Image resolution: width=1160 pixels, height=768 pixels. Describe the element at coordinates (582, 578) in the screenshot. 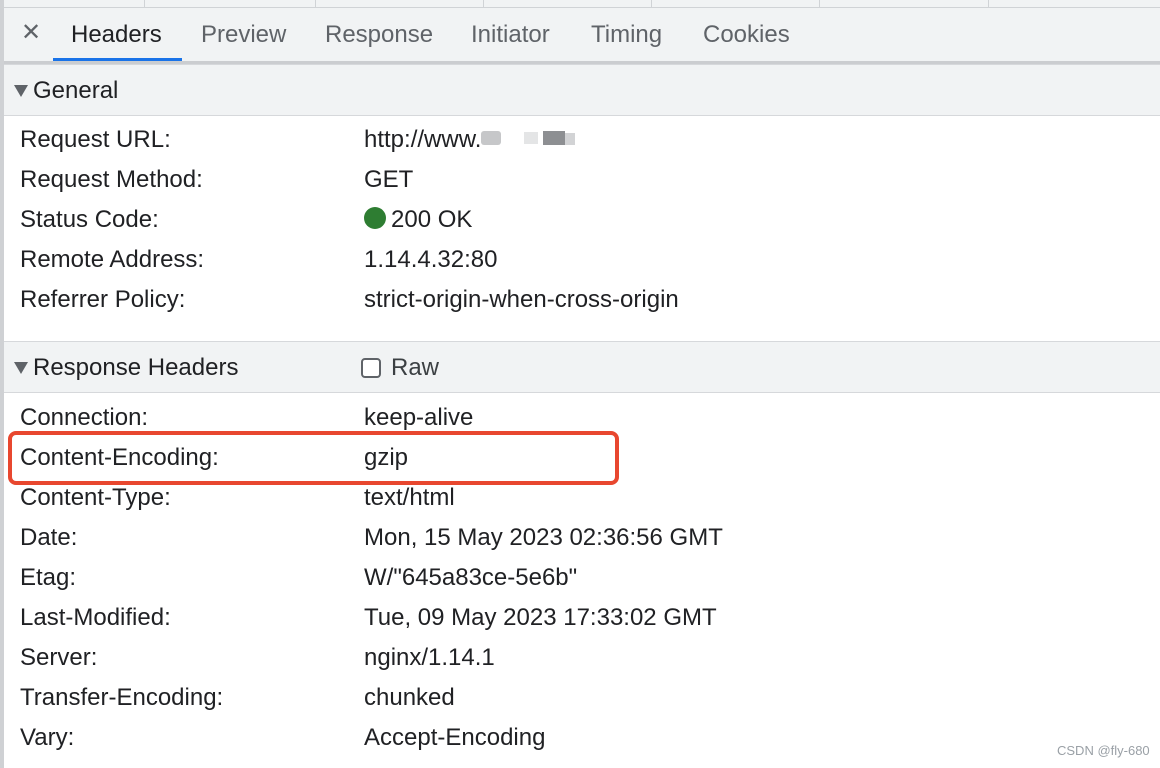

I see `response-row-etag: Etag: W/"645a83ce-5e6b"` at that location.